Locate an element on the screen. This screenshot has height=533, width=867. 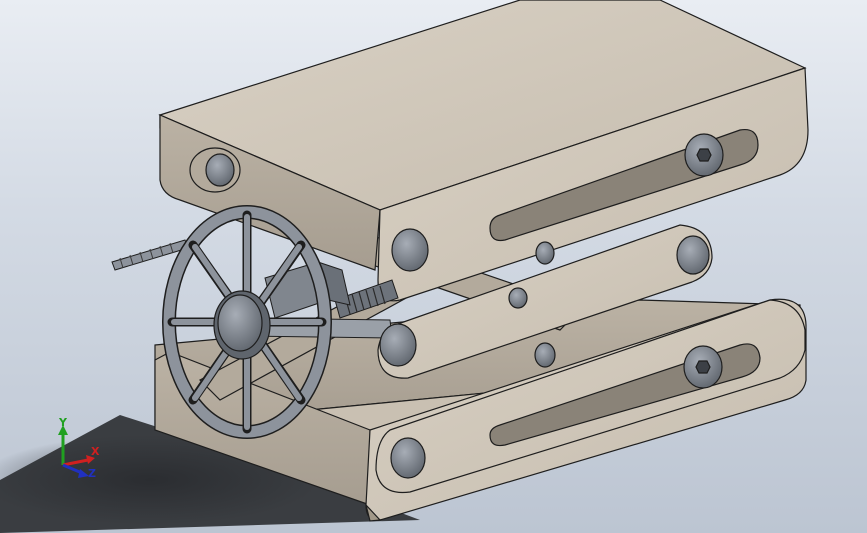
z-axis-arrow: Z is located at coordinates (79, 471).